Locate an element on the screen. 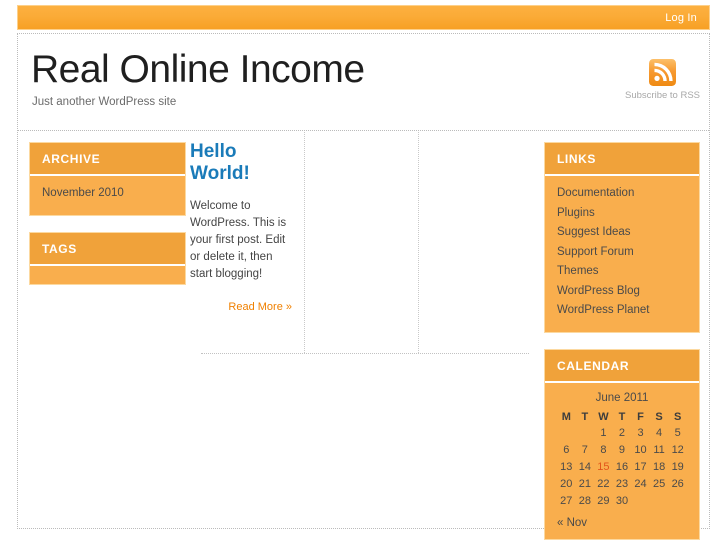  calendar-day-today: 15 is located at coordinates (603, 467).